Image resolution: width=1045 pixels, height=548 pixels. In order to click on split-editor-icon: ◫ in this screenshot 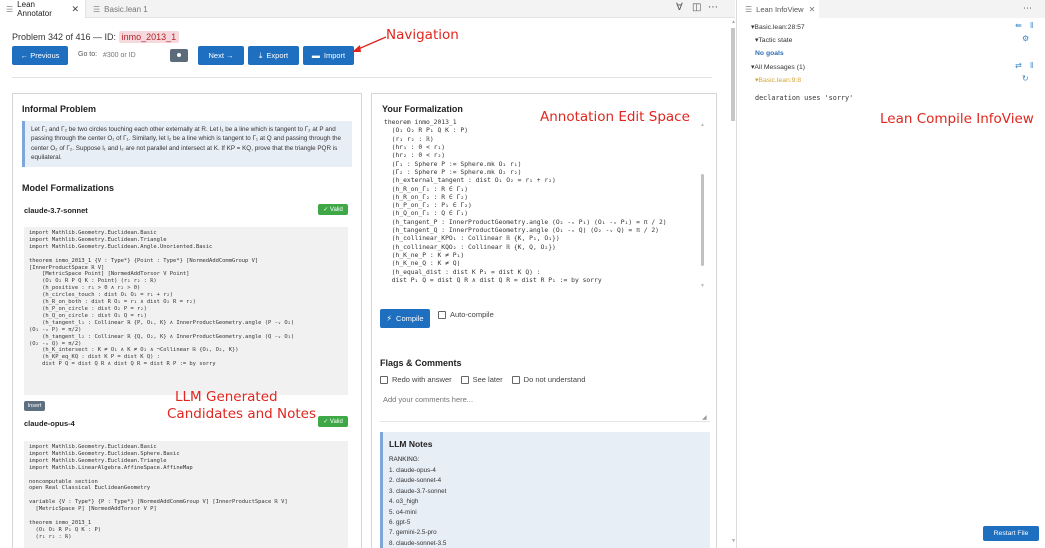, I will do `click(696, 9)`.